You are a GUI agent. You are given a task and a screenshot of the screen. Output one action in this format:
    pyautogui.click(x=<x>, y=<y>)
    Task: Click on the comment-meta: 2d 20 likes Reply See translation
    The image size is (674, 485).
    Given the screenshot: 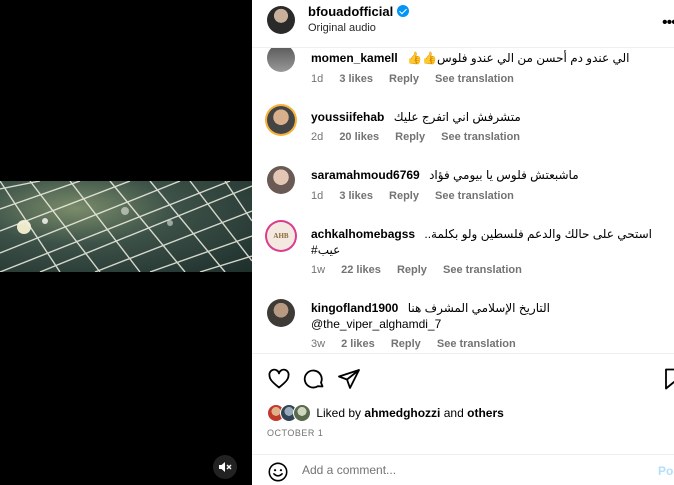 What is the action you would take?
    pyautogui.click(x=422, y=137)
    